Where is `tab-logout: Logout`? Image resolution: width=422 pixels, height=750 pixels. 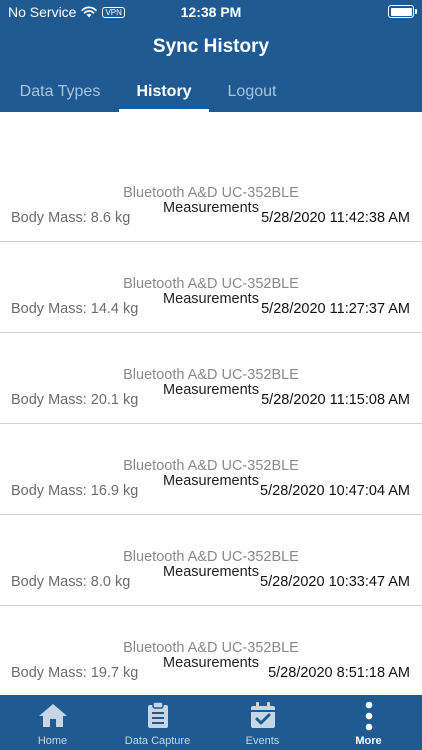 tab-logout: Logout is located at coordinates (252, 96).